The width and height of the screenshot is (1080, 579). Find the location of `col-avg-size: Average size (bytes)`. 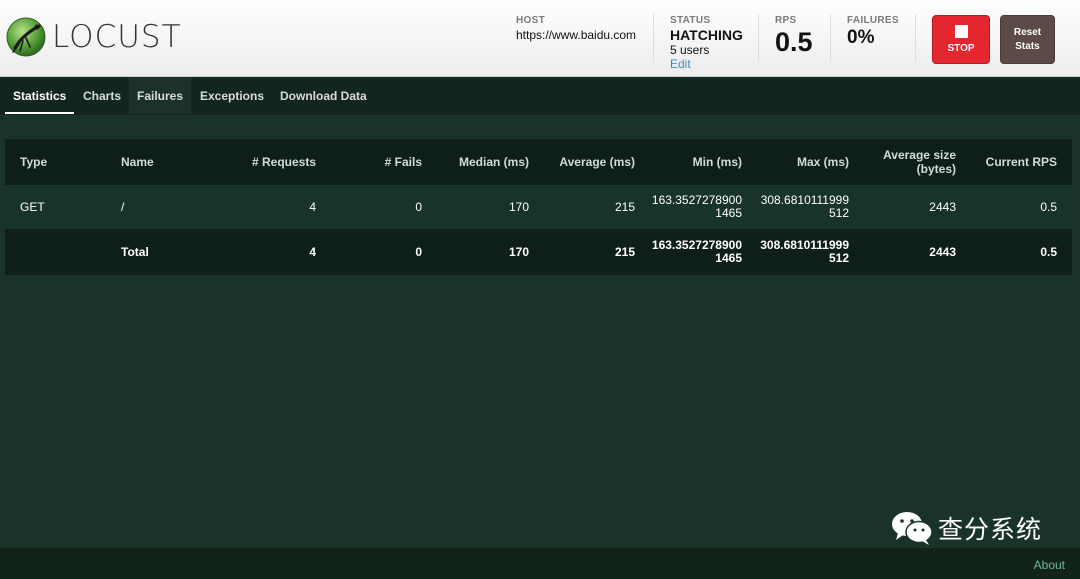

col-avg-size: Average size (bytes) is located at coordinates (910, 162).